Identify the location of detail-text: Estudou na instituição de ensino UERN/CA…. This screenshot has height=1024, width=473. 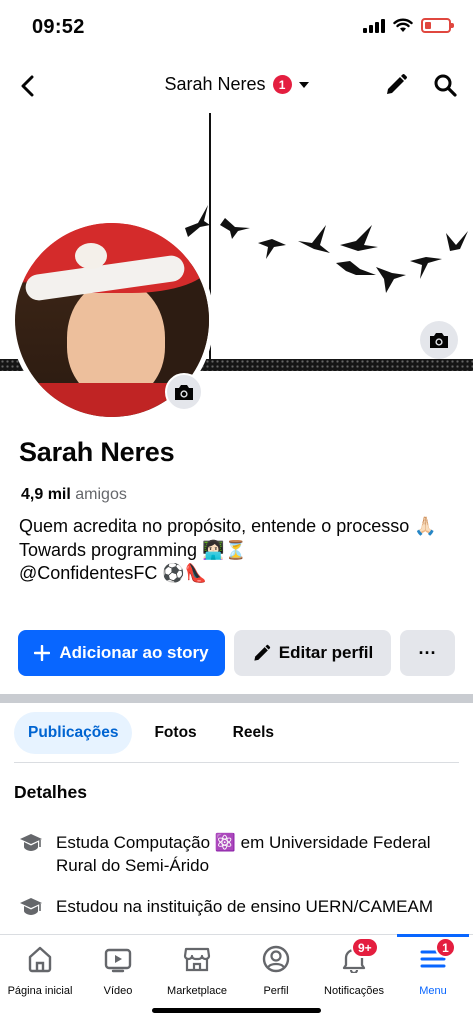
(245, 906).